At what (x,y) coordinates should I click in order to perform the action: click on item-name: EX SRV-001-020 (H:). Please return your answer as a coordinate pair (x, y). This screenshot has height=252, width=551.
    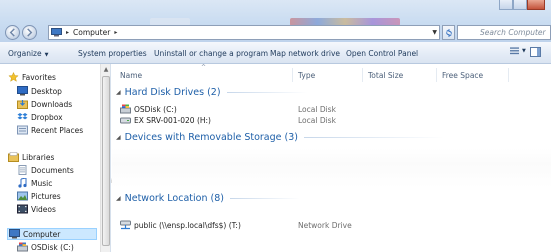
    Looking at the image, I should click on (172, 120).